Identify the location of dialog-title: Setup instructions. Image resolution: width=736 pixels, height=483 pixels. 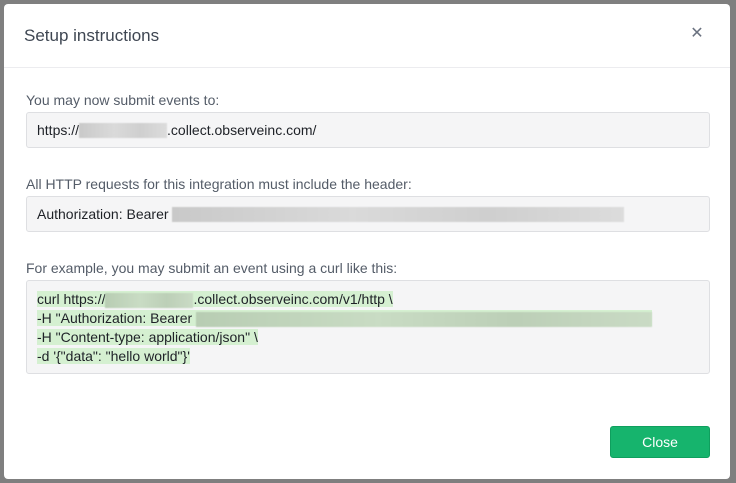
(92, 35).